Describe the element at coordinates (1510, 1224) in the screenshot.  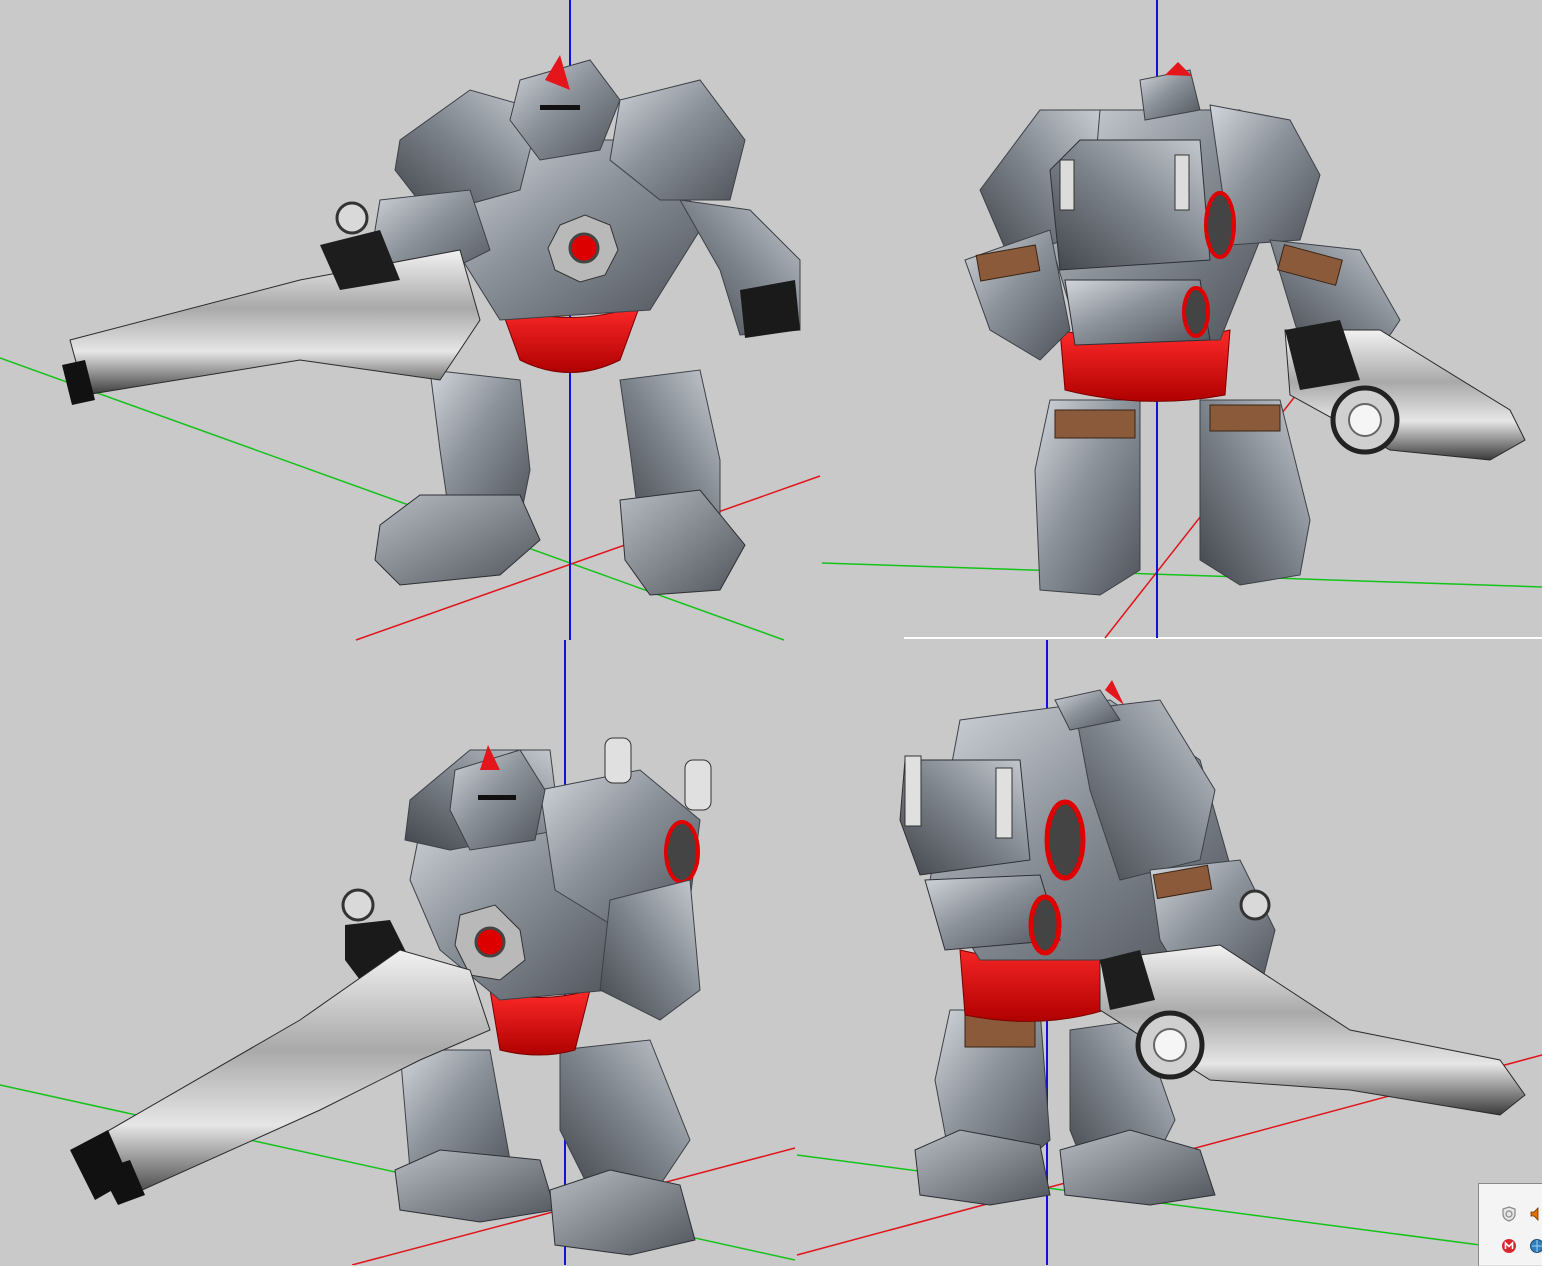
I see `system-tray` at that location.